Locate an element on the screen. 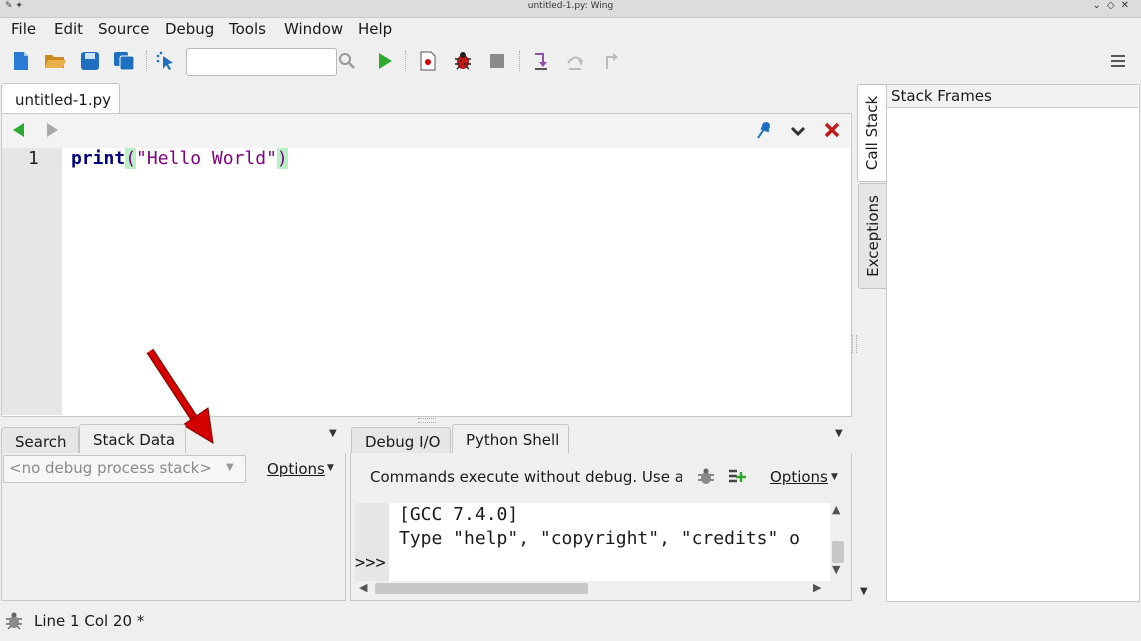 The width and height of the screenshot is (1141, 641). editor-tab: untitled-1.py is located at coordinates (60, 98).